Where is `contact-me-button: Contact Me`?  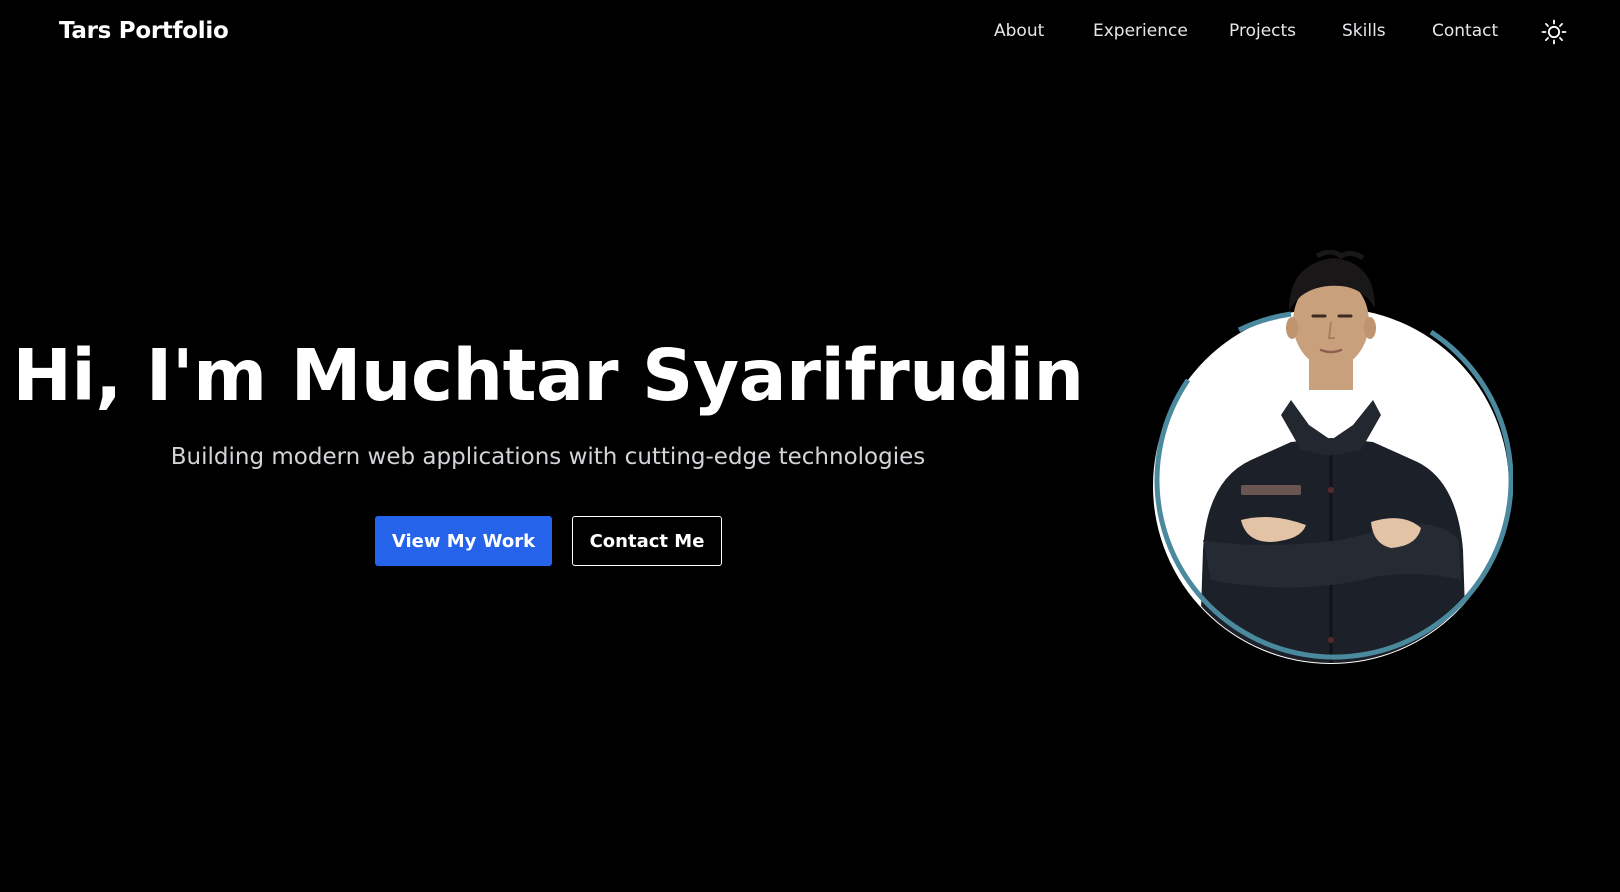
contact-me-button: Contact Me is located at coordinates (647, 541).